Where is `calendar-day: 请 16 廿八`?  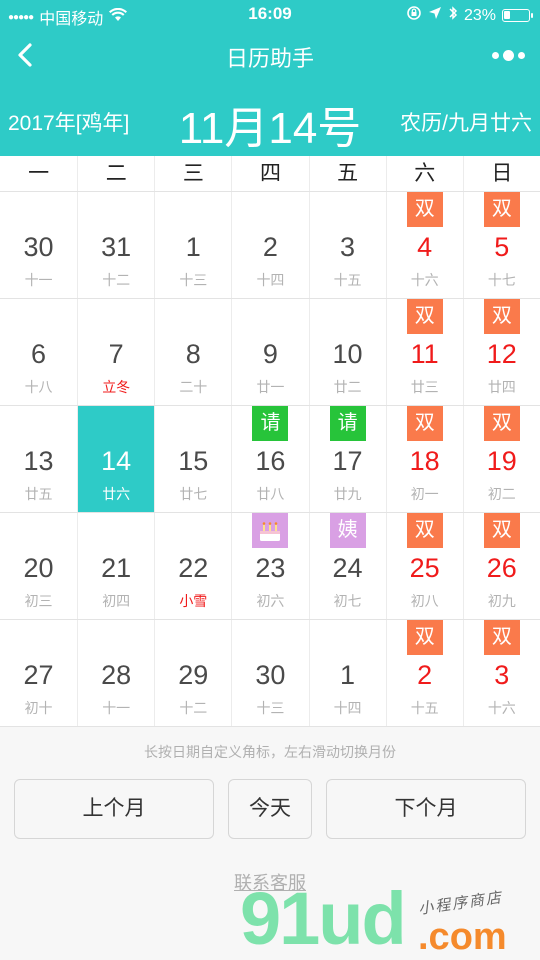 calendar-day: 请 16 廿八 is located at coordinates (269, 459).